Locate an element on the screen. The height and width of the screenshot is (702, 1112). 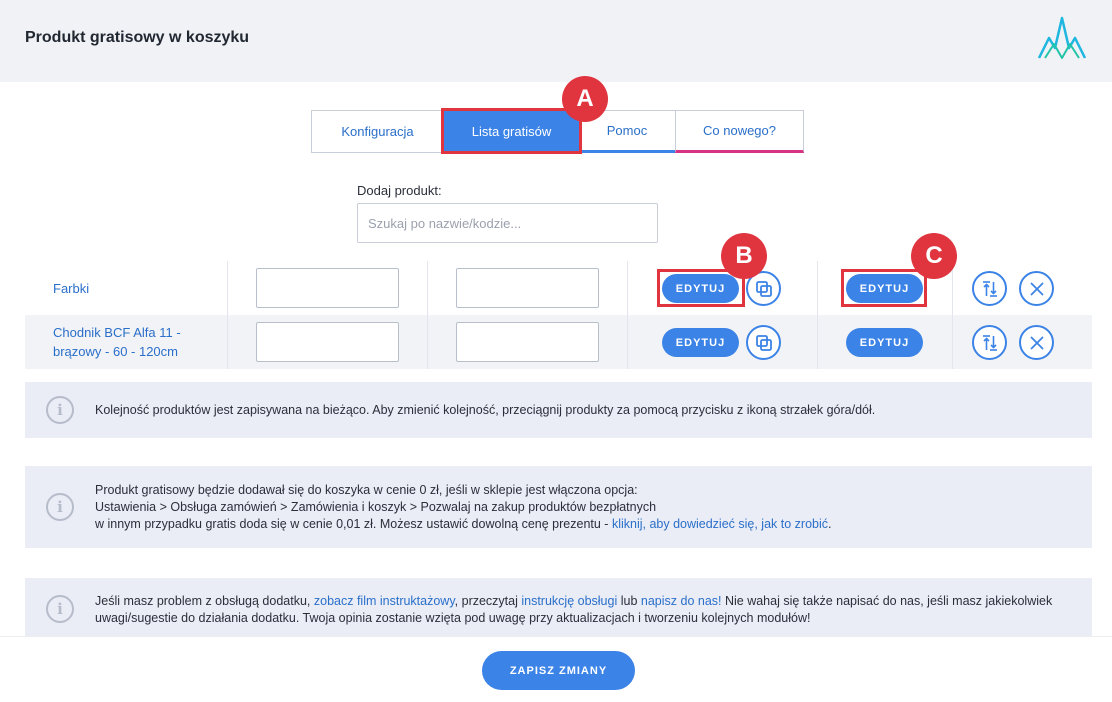
highlight-box-a is located at coordinates (511, 131).